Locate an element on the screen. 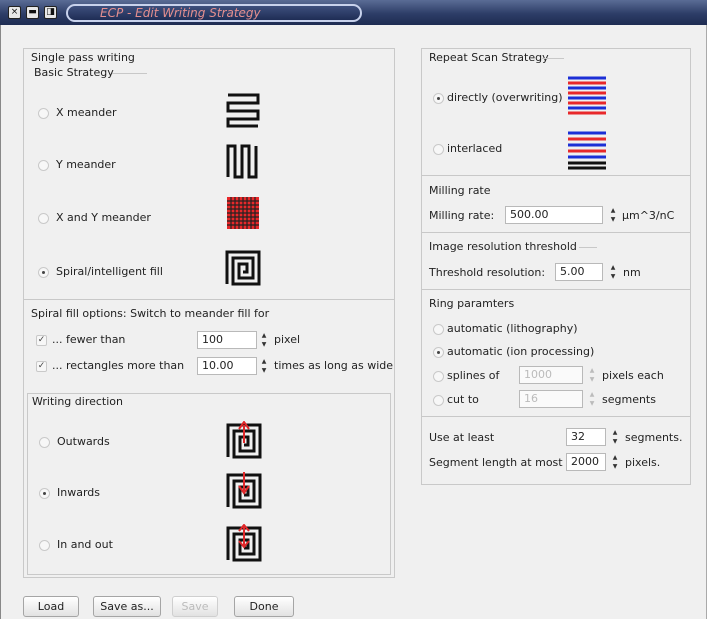 Image resolution: width=707 pixels, height=619 pixels. cut-to-label: cut to is located at coordinates (463, 399).